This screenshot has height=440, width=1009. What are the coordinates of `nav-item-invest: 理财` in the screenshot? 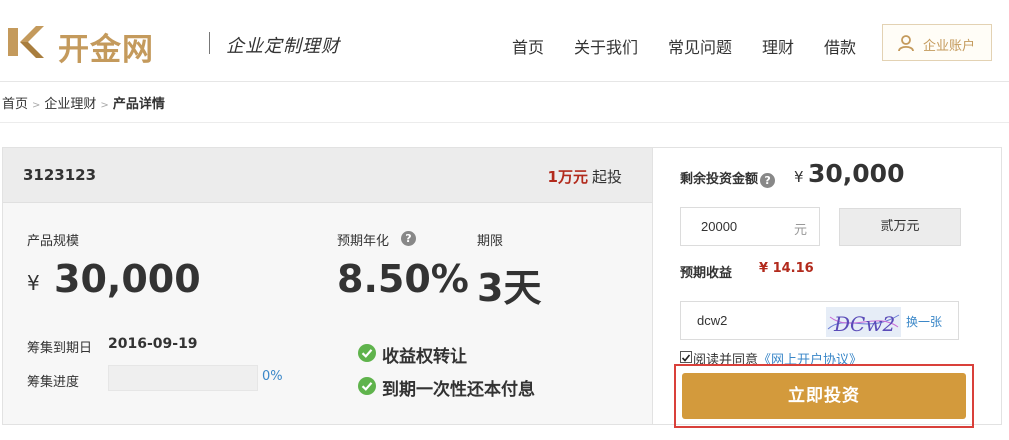 It's located at (778, 46).